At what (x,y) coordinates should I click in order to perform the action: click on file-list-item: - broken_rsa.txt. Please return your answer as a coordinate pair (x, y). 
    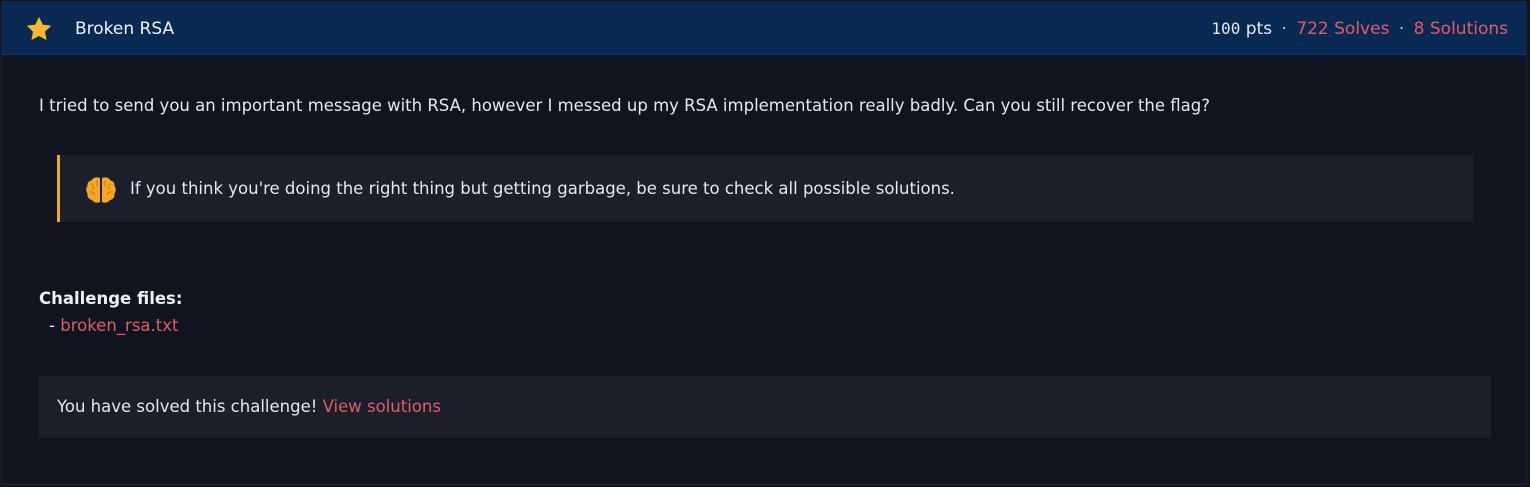
    Looking at the image, I should click on (113, 326).